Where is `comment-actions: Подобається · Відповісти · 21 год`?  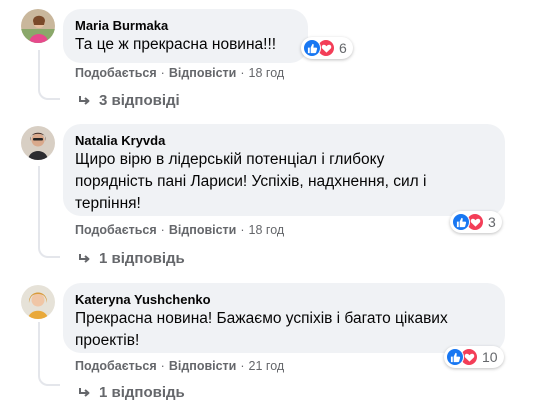 comment-actions: Подобається · Відповісти · 21 год is located at coordinates (179, 366).